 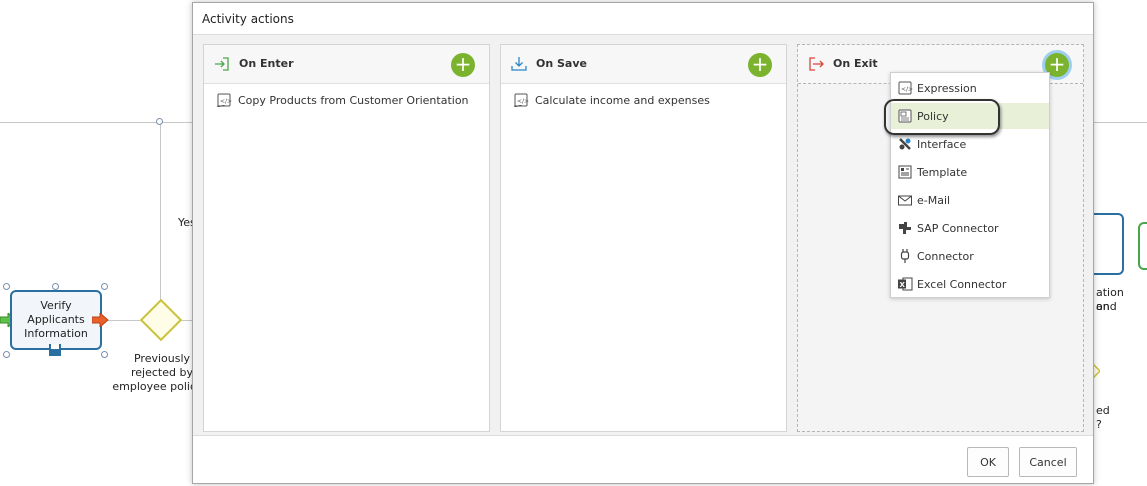 I want to click on menu-item-label: e-Mail, so click(x=934, y=200).